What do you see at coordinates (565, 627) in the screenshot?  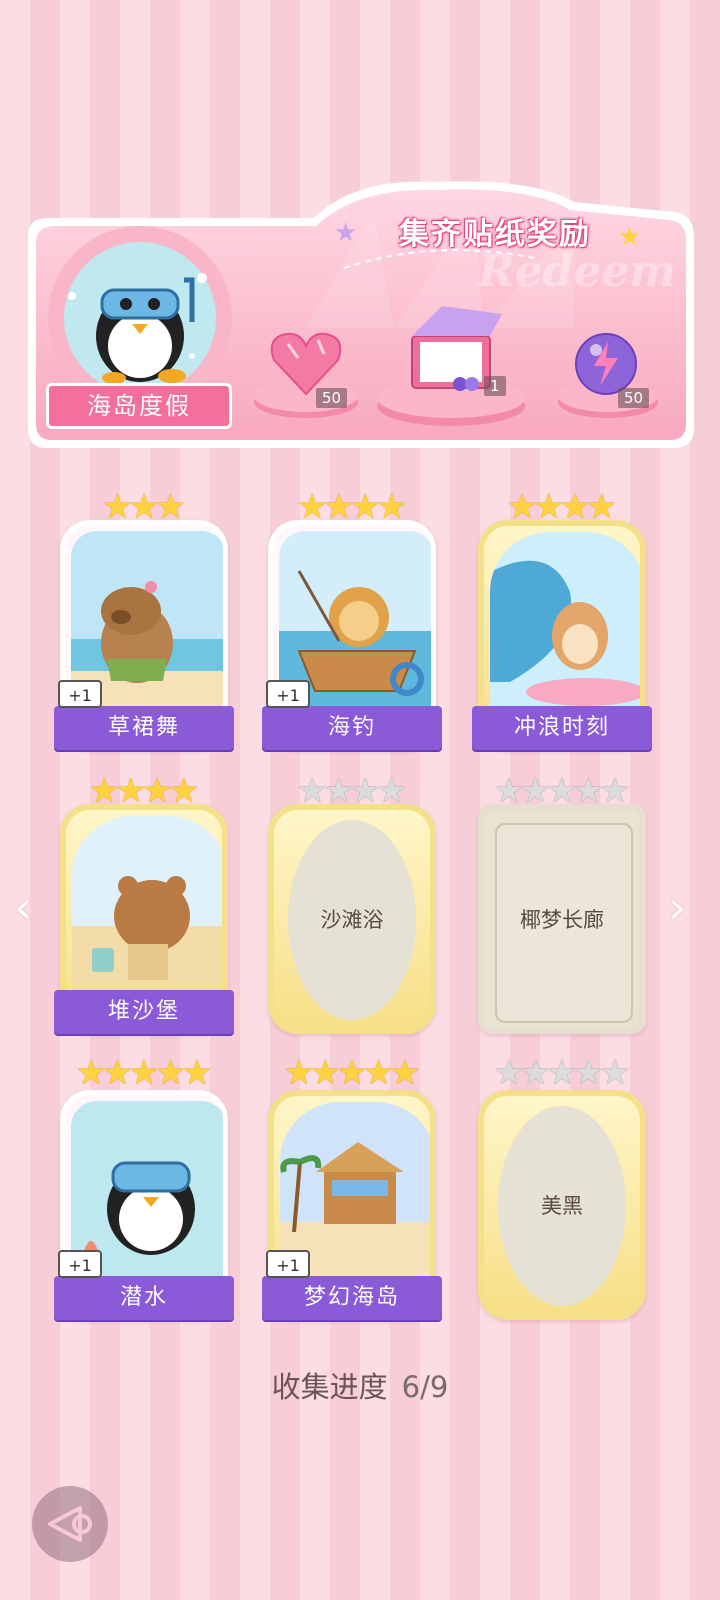 I see `hamster-surfing-icon` at bounding box center [565, 627].